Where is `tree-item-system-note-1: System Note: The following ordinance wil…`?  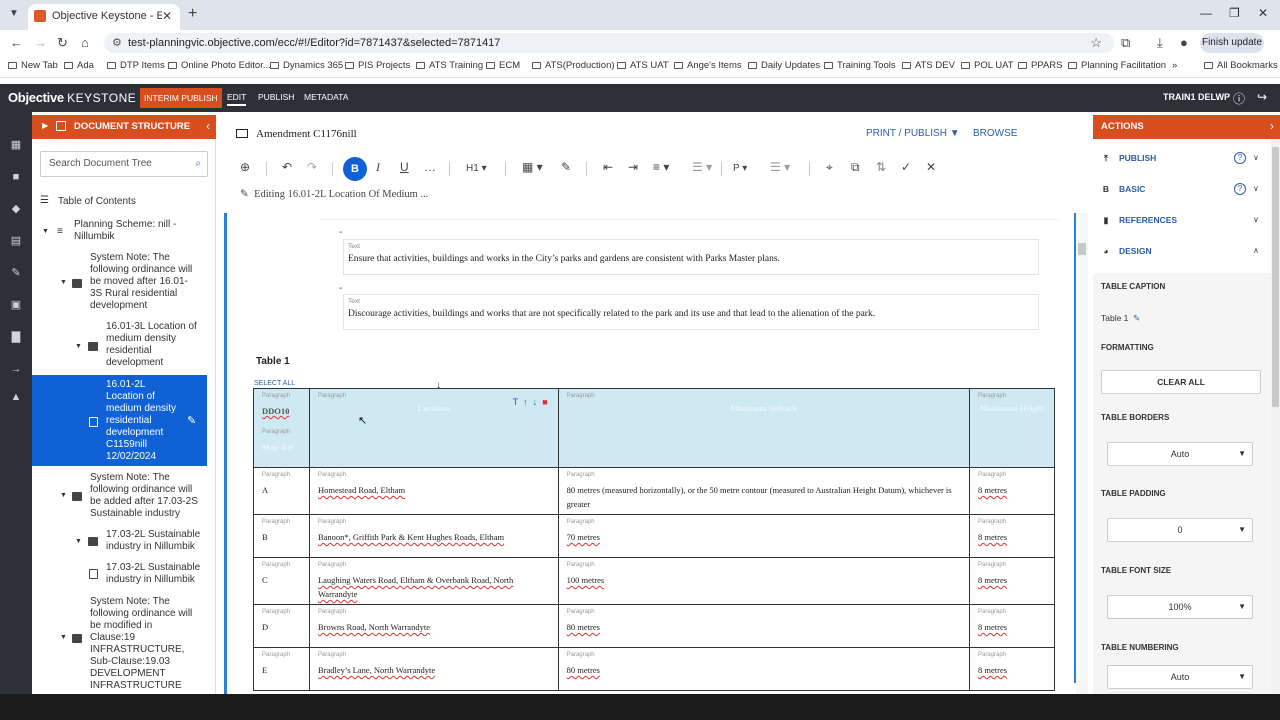
tree-item-system-note-1: System Note: The following ordinance wil… is located at coordinates (144, 282).